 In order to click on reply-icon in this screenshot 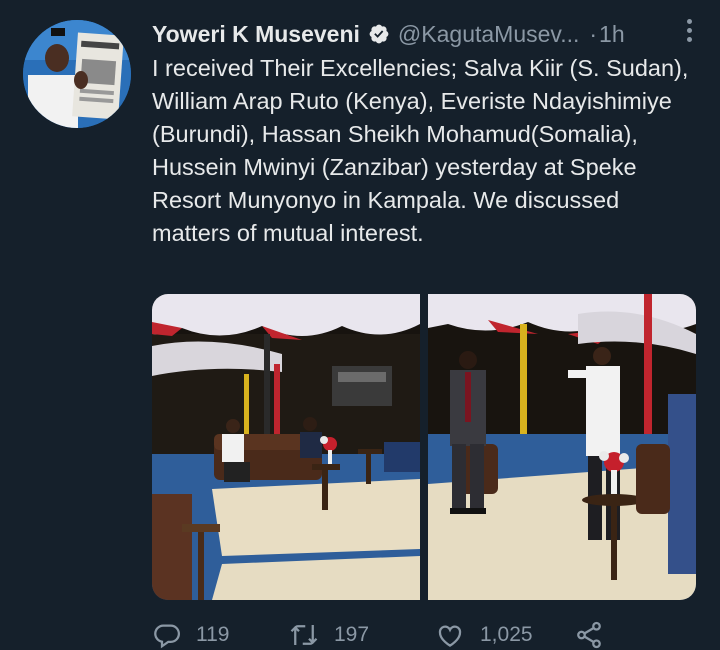, I will do `click(167, 636)`.